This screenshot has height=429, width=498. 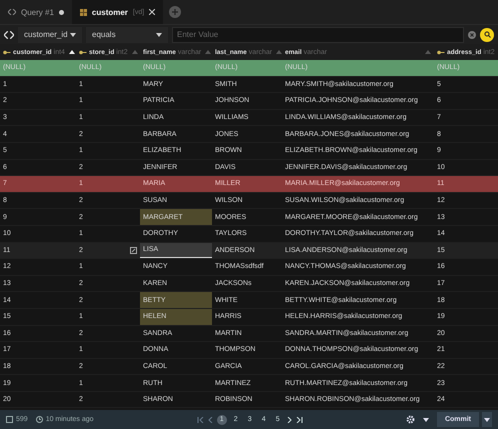 What do you see at coordinates (152, 12) in the screenshot?
I see `close-icon` at bounding box center [152, 12].